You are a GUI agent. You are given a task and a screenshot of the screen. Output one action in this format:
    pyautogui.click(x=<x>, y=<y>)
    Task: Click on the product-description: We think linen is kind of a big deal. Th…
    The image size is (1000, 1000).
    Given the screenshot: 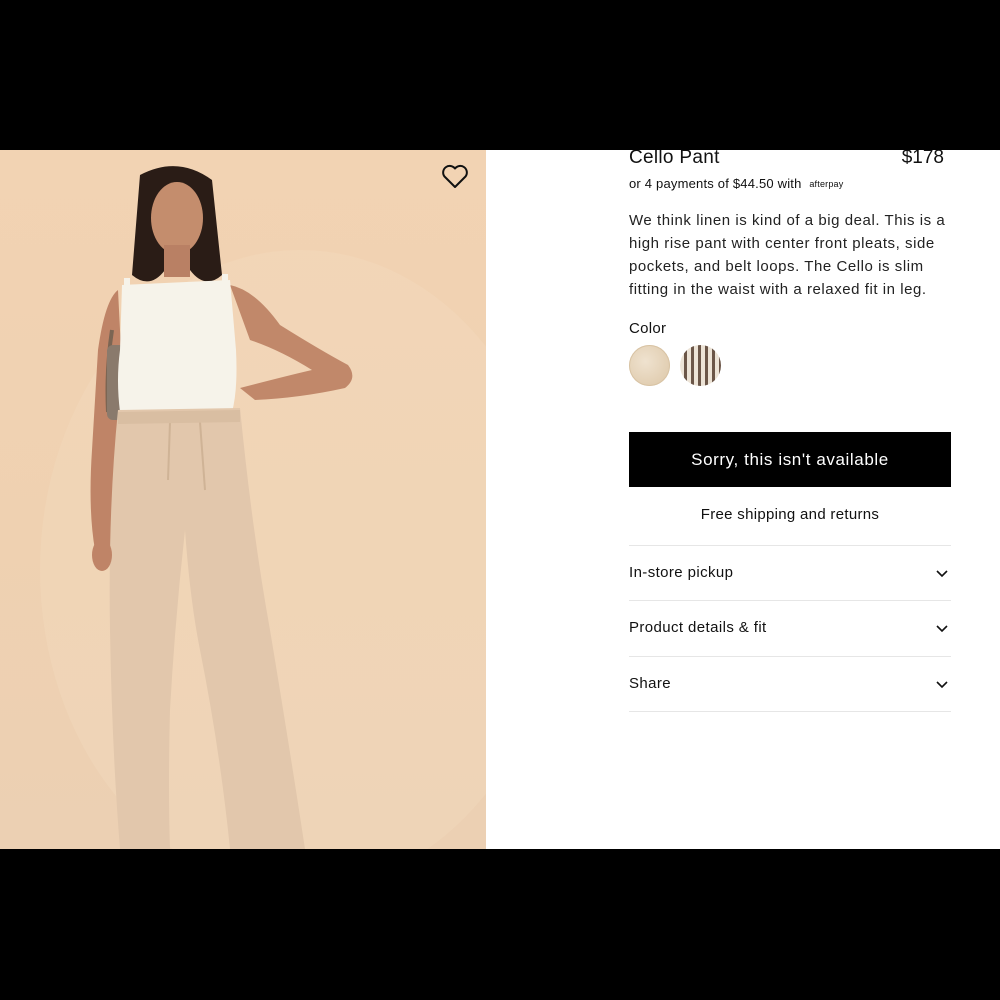 What is the action you would take?
    pyautogui.click(x=787, y=255)
    